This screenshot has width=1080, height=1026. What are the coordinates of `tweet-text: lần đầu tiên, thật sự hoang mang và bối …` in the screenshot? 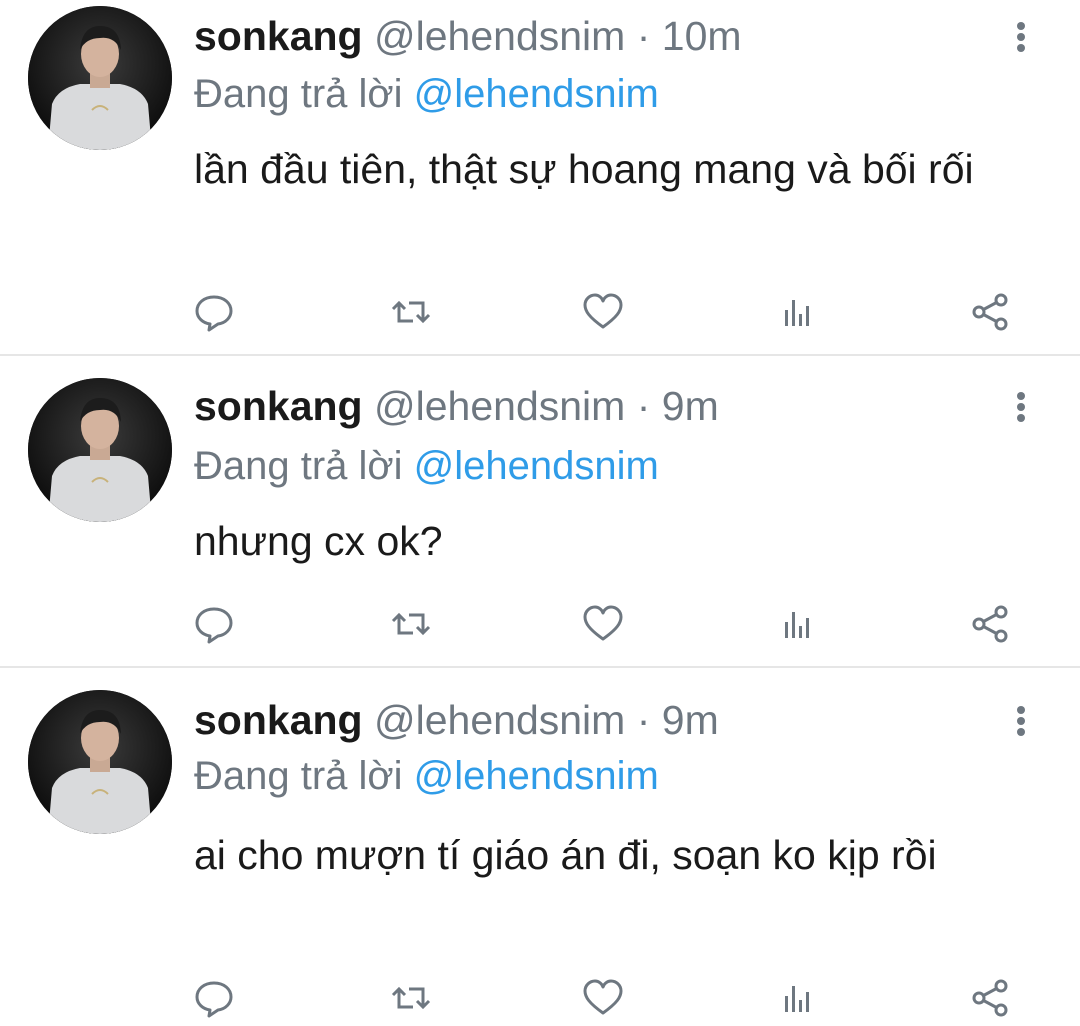 It's located at (584, 169).